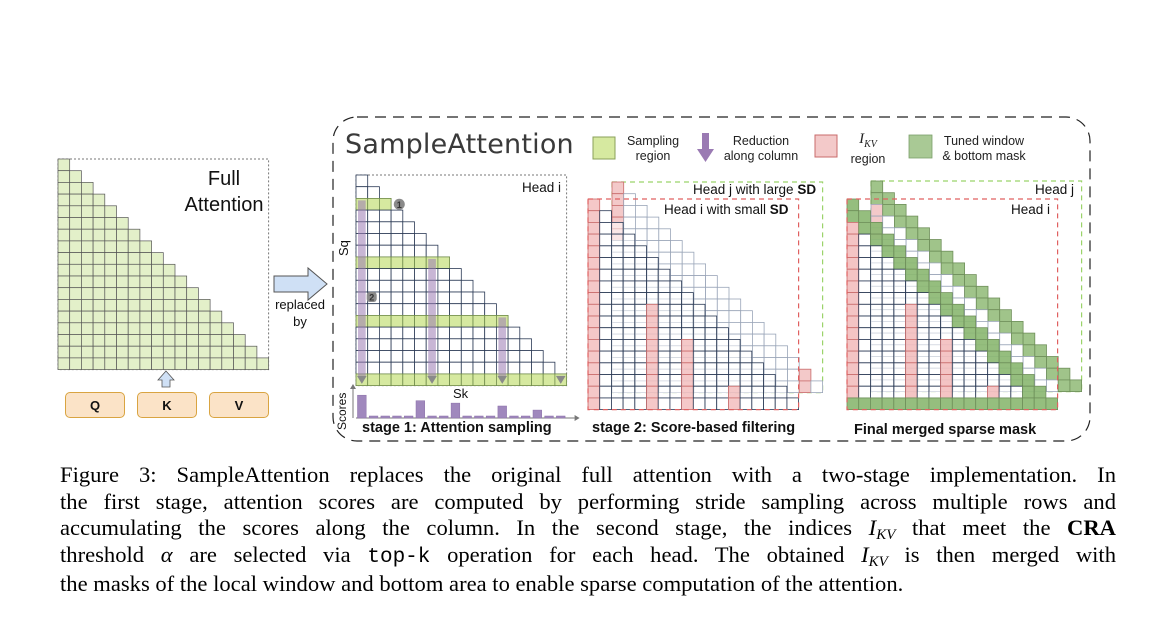 The height and width of the screenshot is (624, 1156). Describe the element at coordinates (224, 179) in the screenshot. I see `full-attention-title-line1: Full` at that location.